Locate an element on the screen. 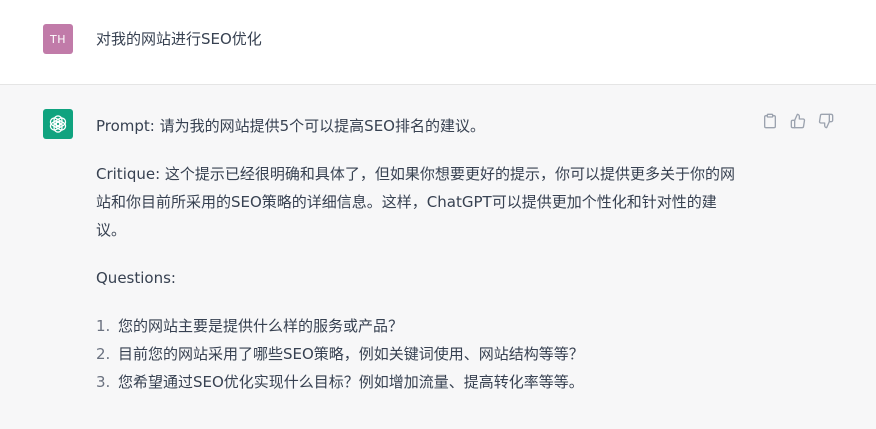  assistant-avatar is located at coordinates (58, 124).